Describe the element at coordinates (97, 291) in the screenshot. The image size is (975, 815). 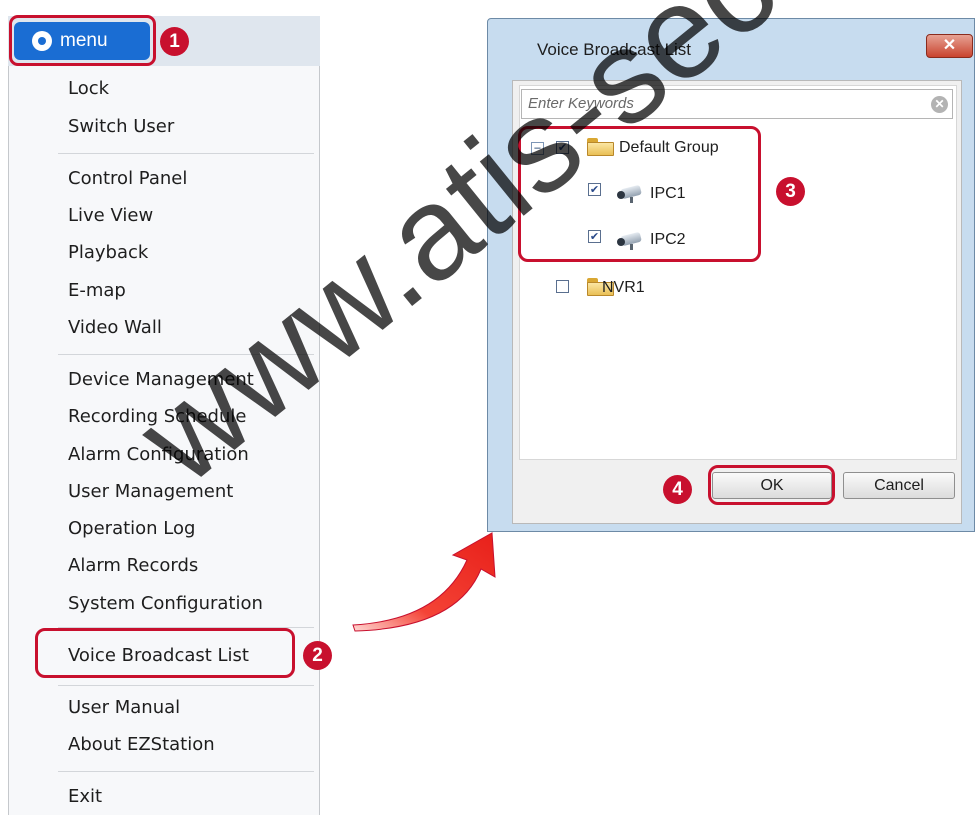
I see `menu-item-e-map: E-map` at that location.